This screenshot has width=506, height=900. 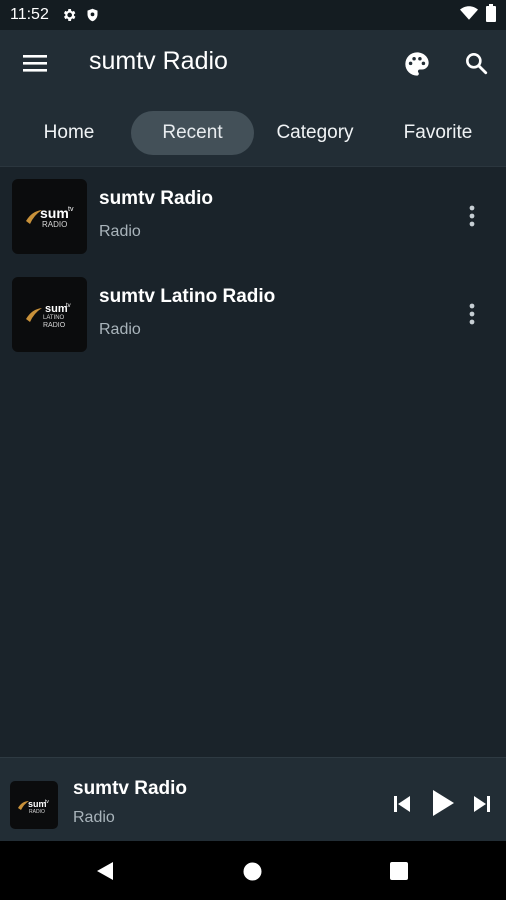 What do you see at coordinates (252, 874) in the screenshot?
I see `home-icon` at bounding box center [252, 874].